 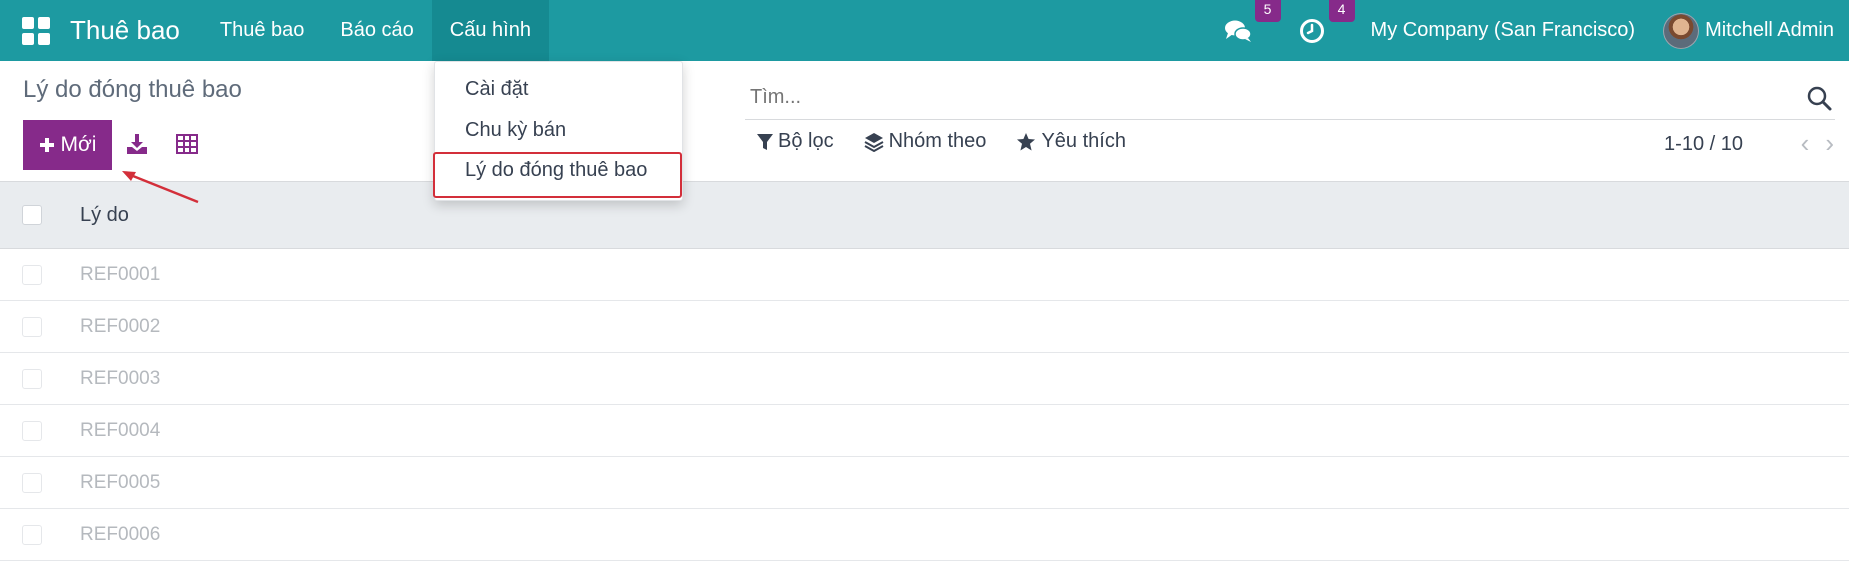 I want to click on plus-icon, so click(x=46, y=145).